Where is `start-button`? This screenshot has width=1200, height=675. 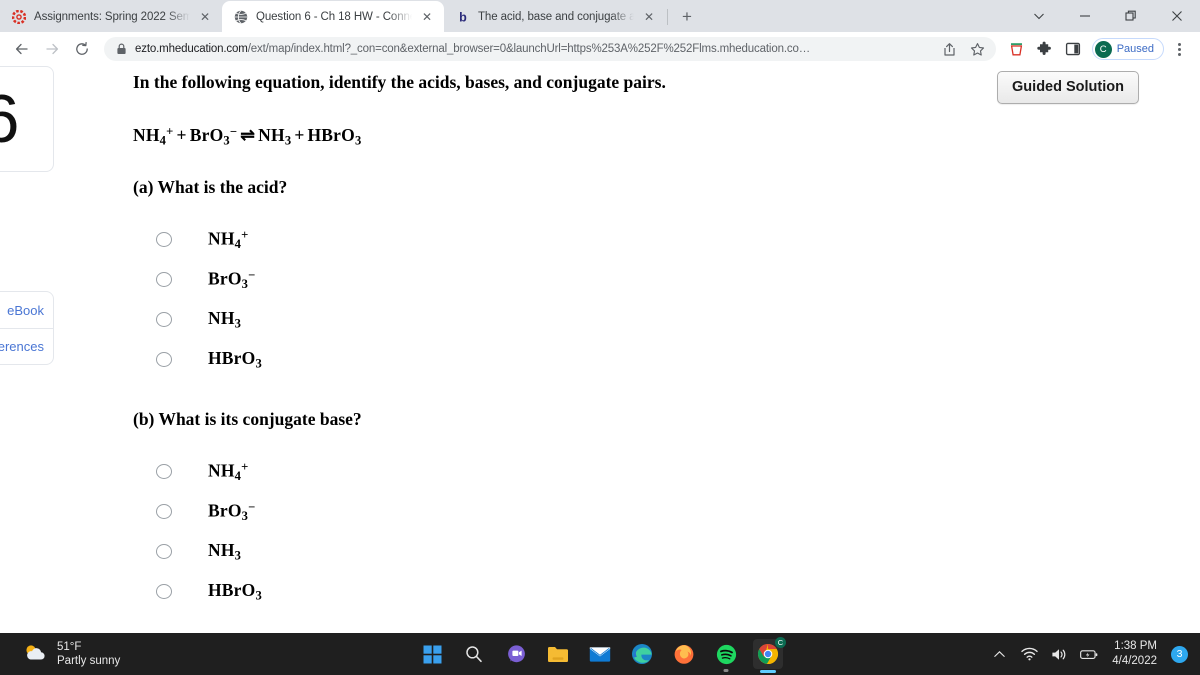 start-button is located at coordinates (432, 654).